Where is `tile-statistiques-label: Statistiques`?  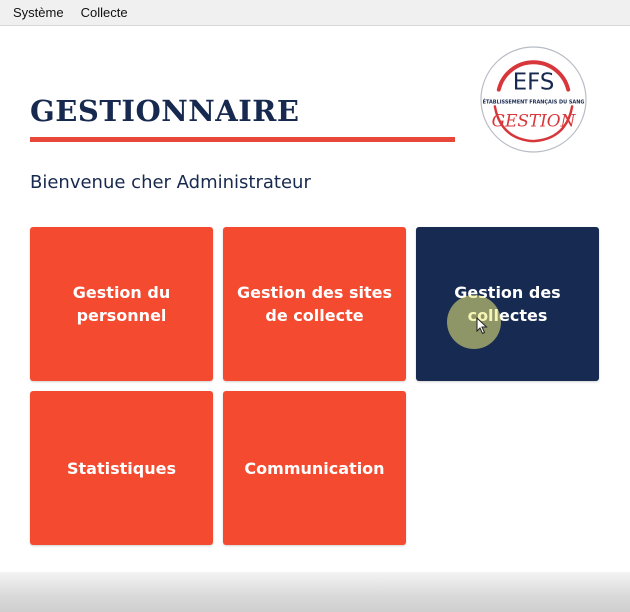
tile-statistiques-label: Statistiques is located at coordinates (121, 468).